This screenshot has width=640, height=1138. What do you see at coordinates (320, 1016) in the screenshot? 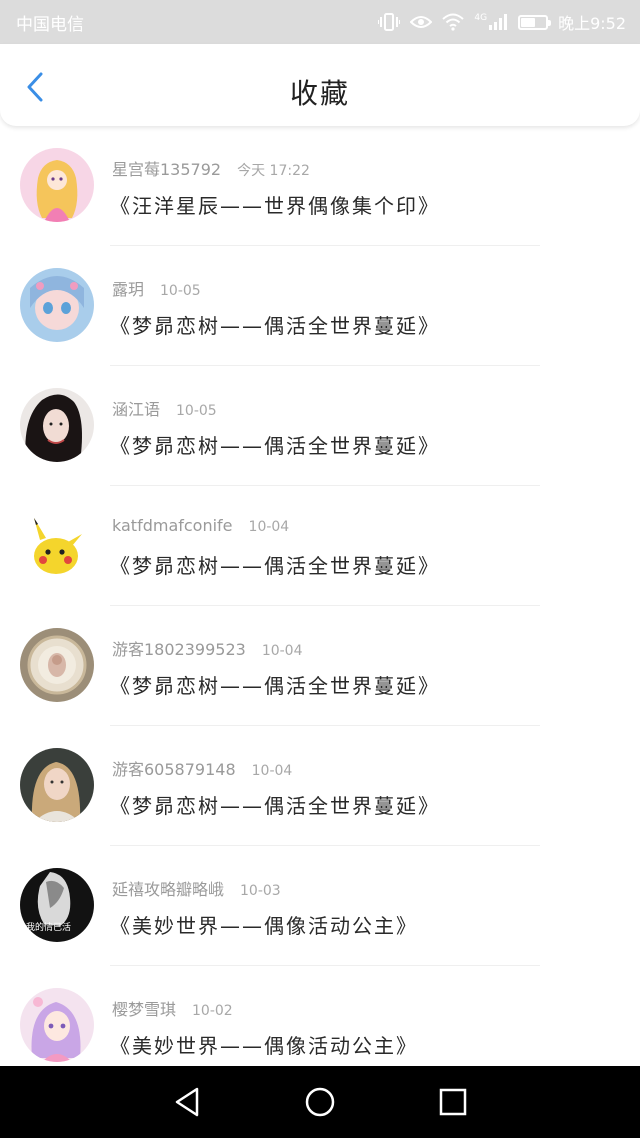
I see `list-item: 樱梦雪琪 10-02 《美妙世界——偶像活动公主》` at bounding box center [320, 1016].